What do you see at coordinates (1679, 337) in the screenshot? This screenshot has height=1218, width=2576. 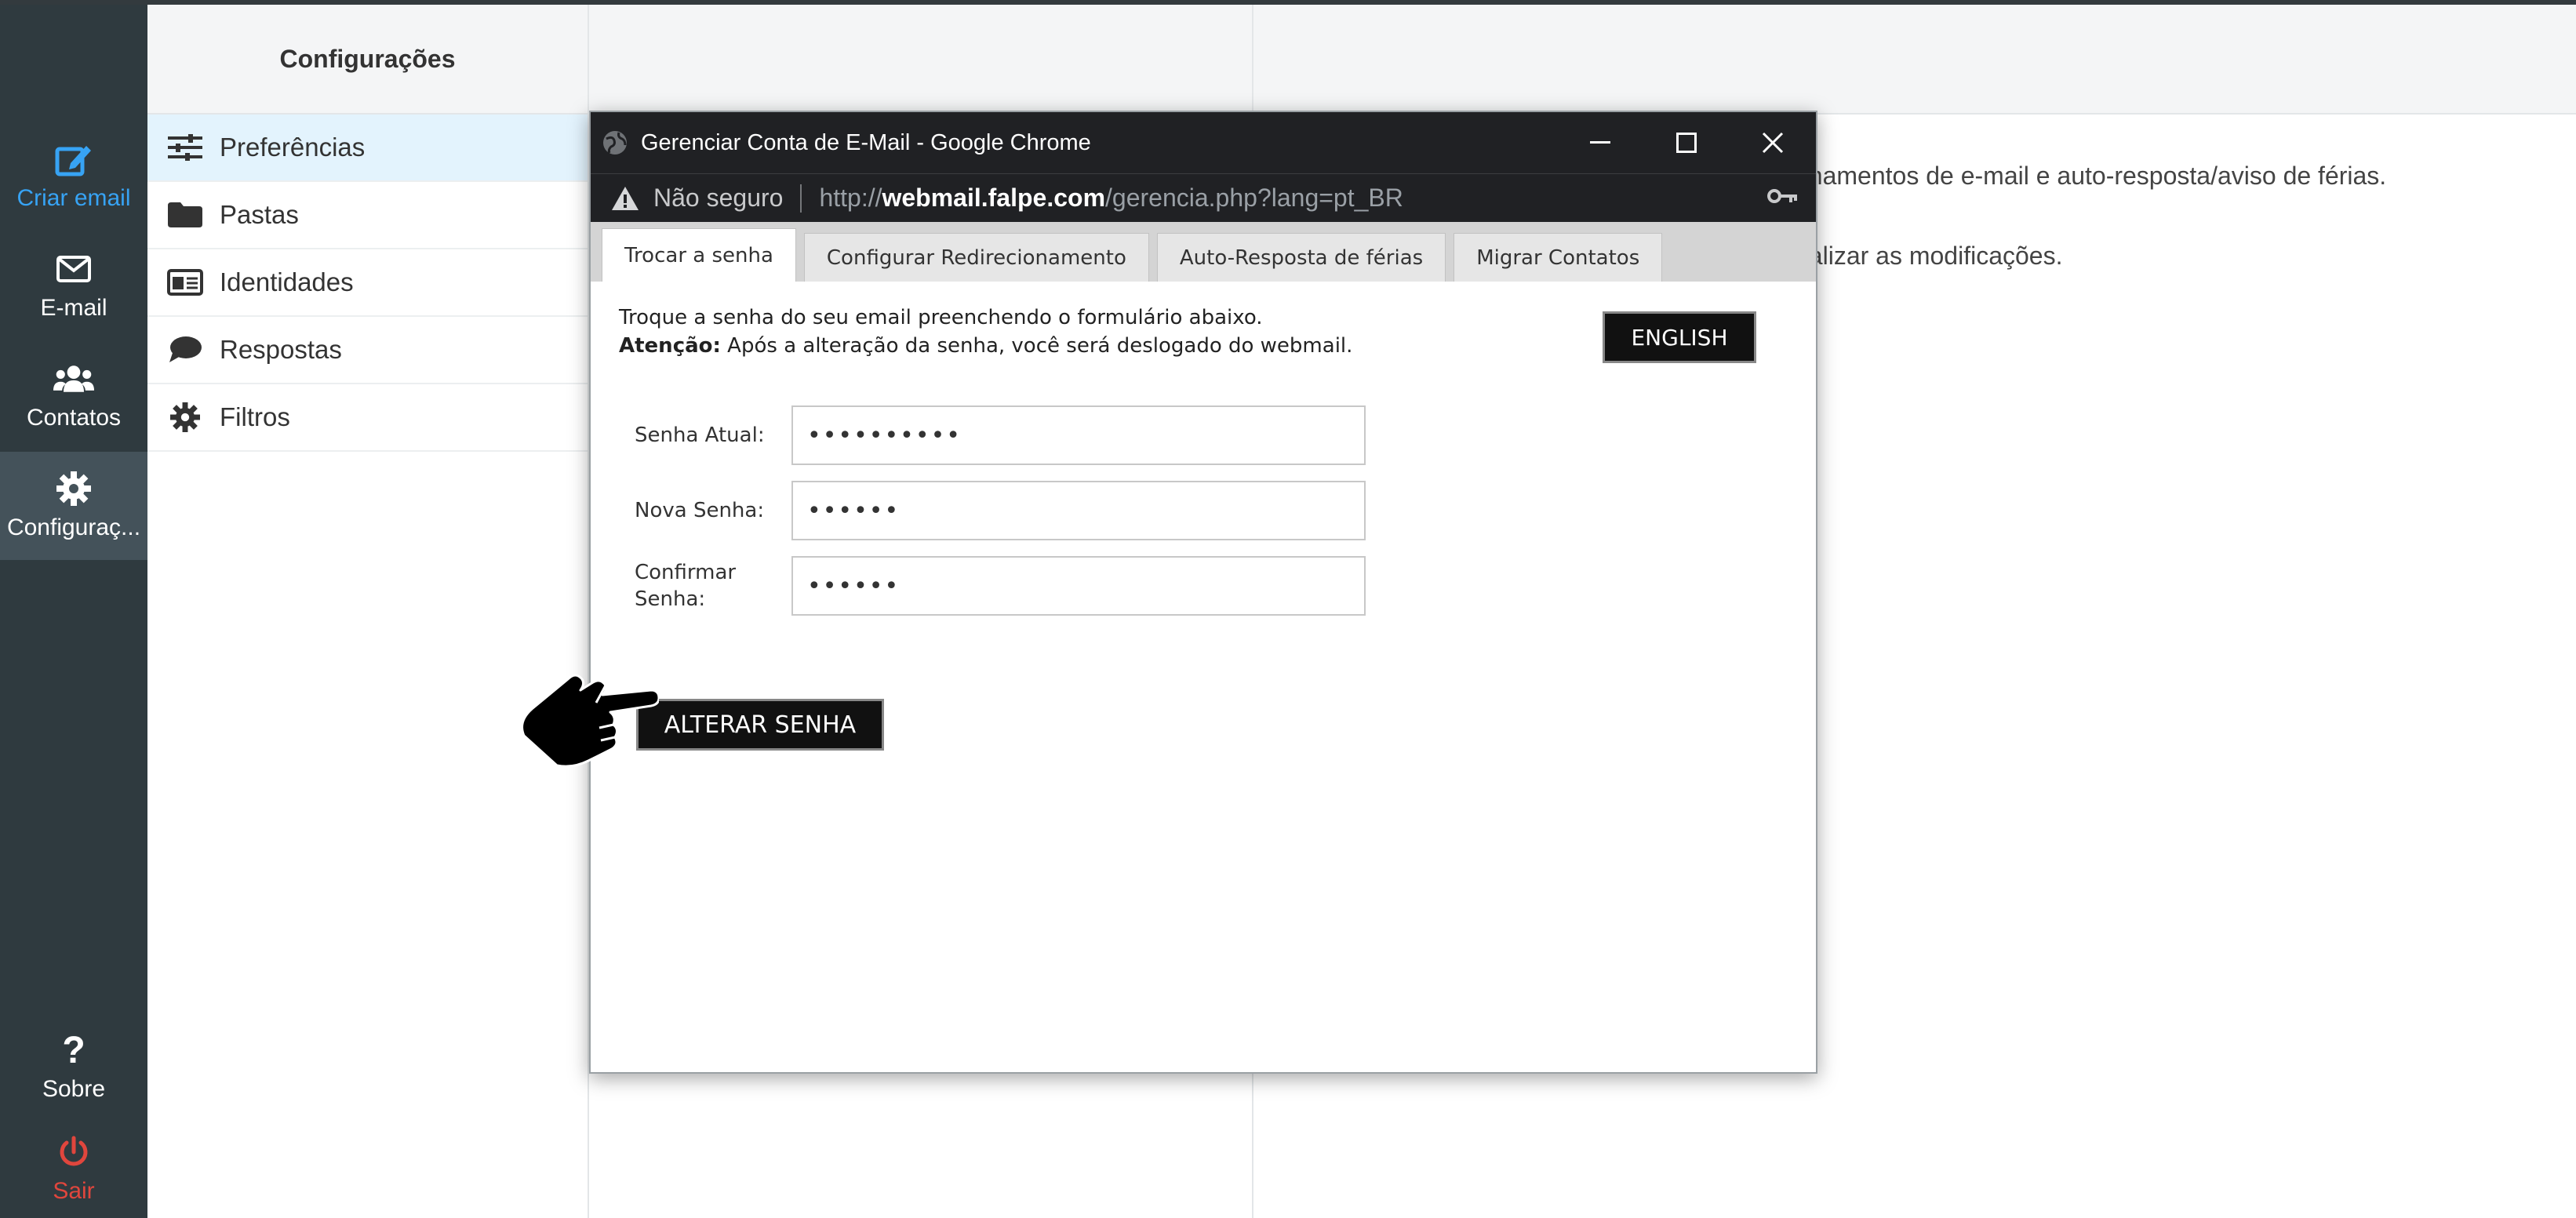 I see `english-button: ENGLISH` at bounding box center [1679, 337].